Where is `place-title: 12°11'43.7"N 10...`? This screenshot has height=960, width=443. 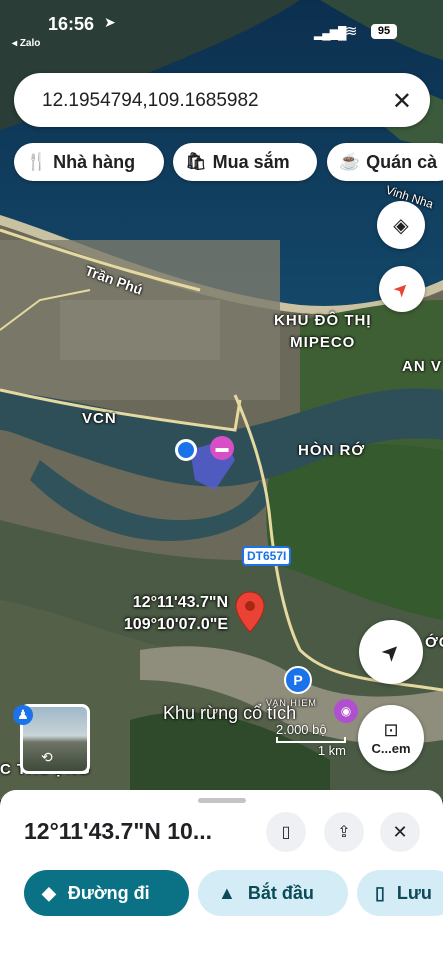
place-title: 12°11'43.7"N 10... is located at coordinates (118, 831).